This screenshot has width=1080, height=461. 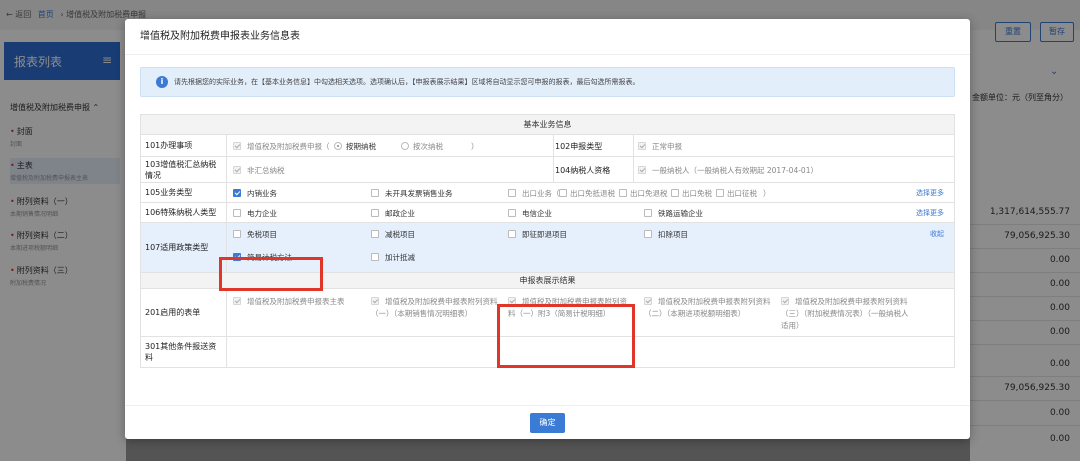 I want to click on option-export-credit-refund: 出口免抵退税, so click(x=587, y=193).